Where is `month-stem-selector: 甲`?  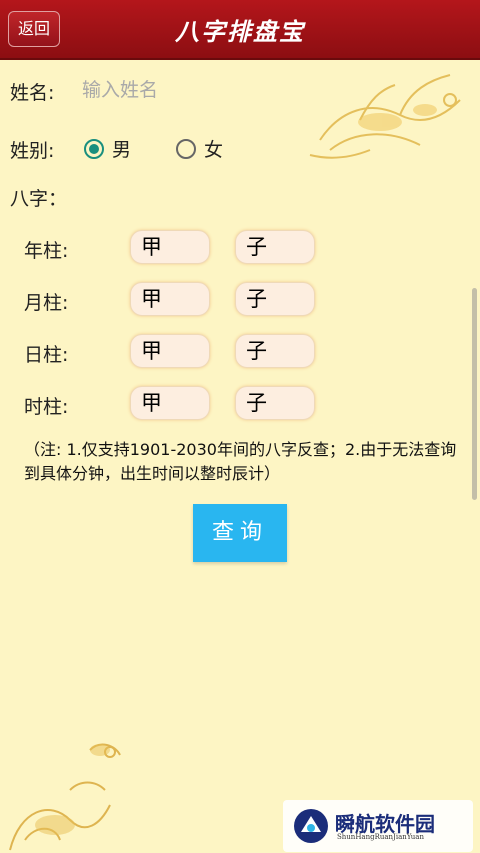 month-stem-selector: 甲 is located at coordinates (170, 299).